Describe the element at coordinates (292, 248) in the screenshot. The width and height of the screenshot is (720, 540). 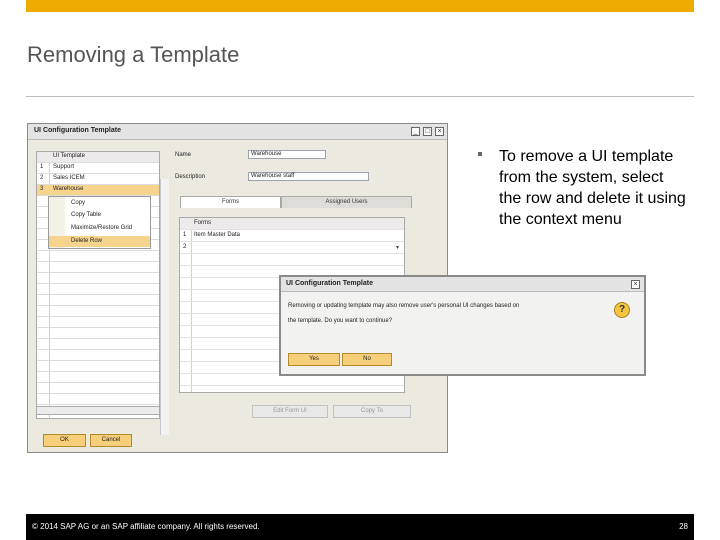
I see `table-row: 2 ▾` at that location.